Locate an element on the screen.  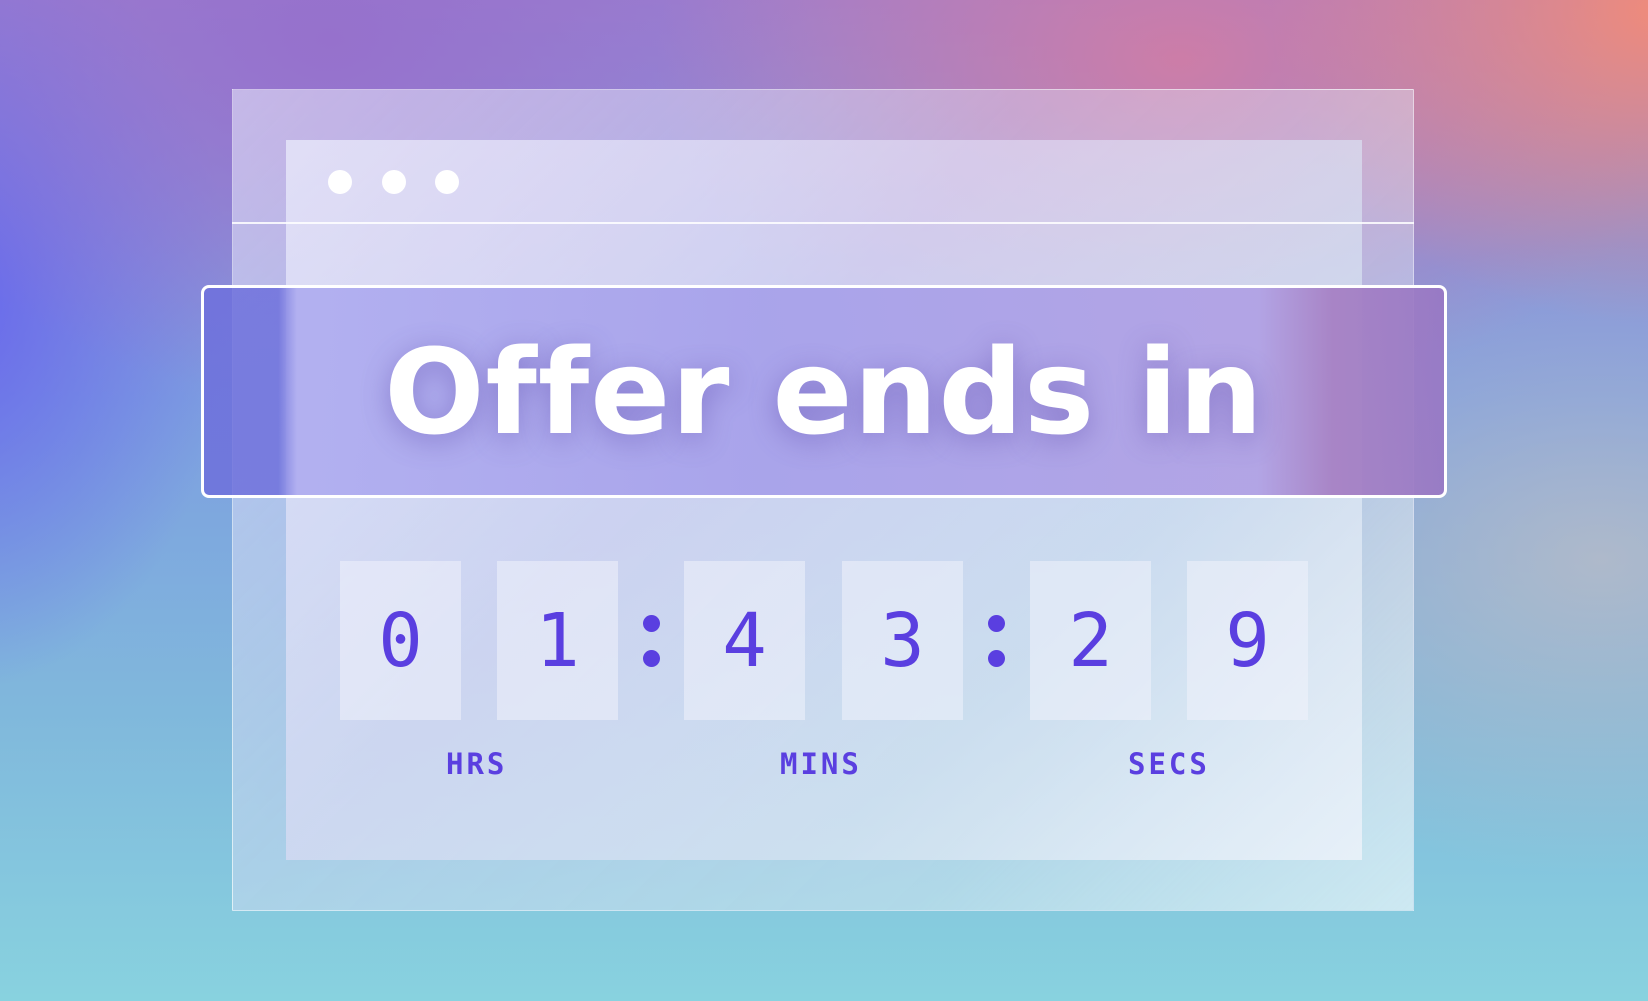
minutes-digit-ones: 3 is located at coordinates (902, 640).